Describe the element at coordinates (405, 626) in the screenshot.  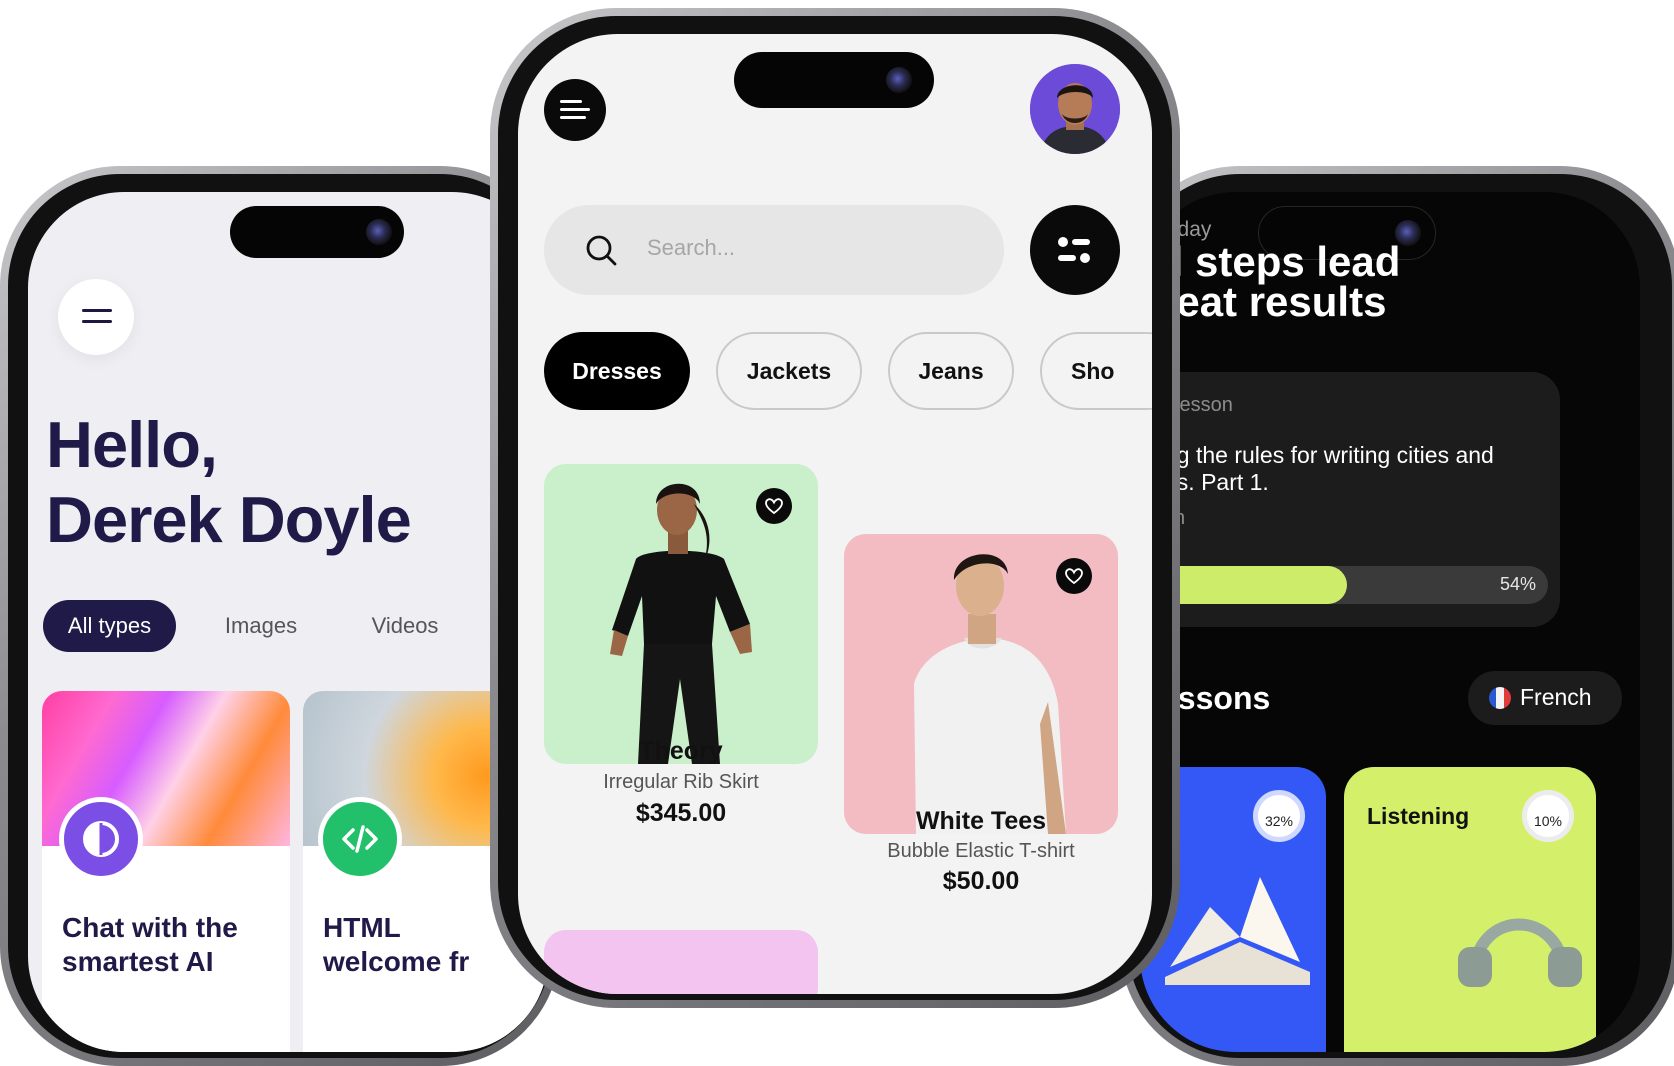
I see `filter-videos: Videos` at that location.